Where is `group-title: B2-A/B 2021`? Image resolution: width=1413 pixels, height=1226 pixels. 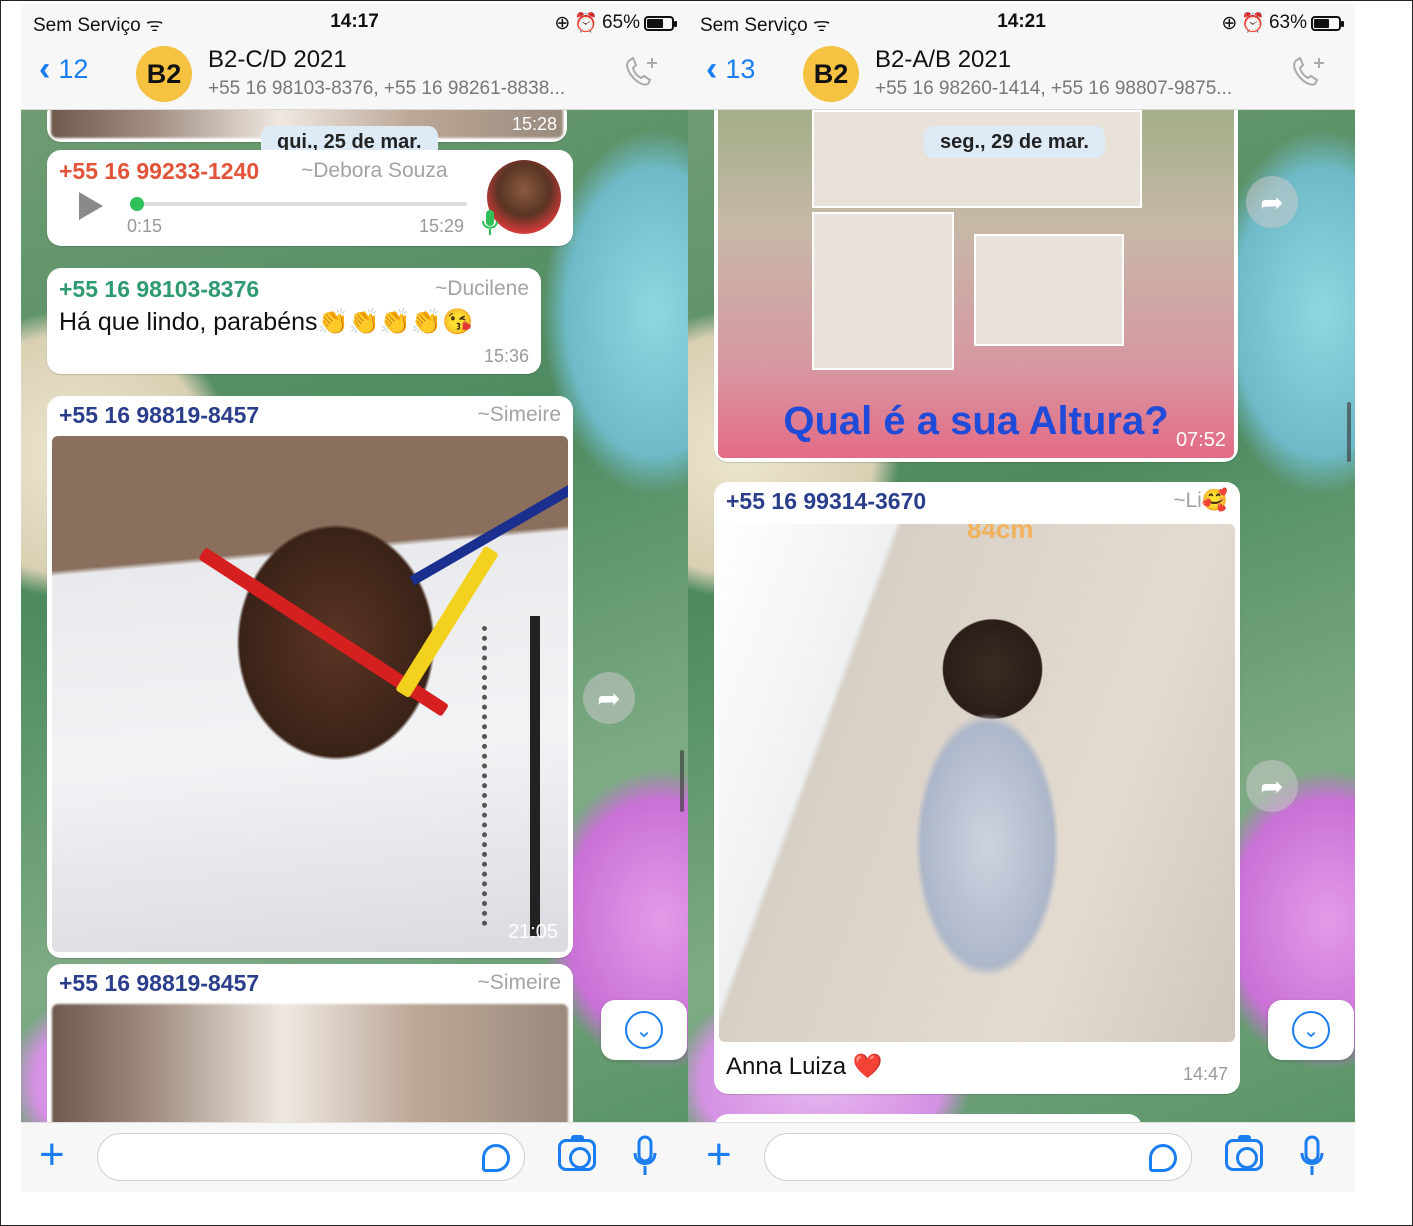 group-title: B2-A/B 2021 is located at coordinates (943, 60).